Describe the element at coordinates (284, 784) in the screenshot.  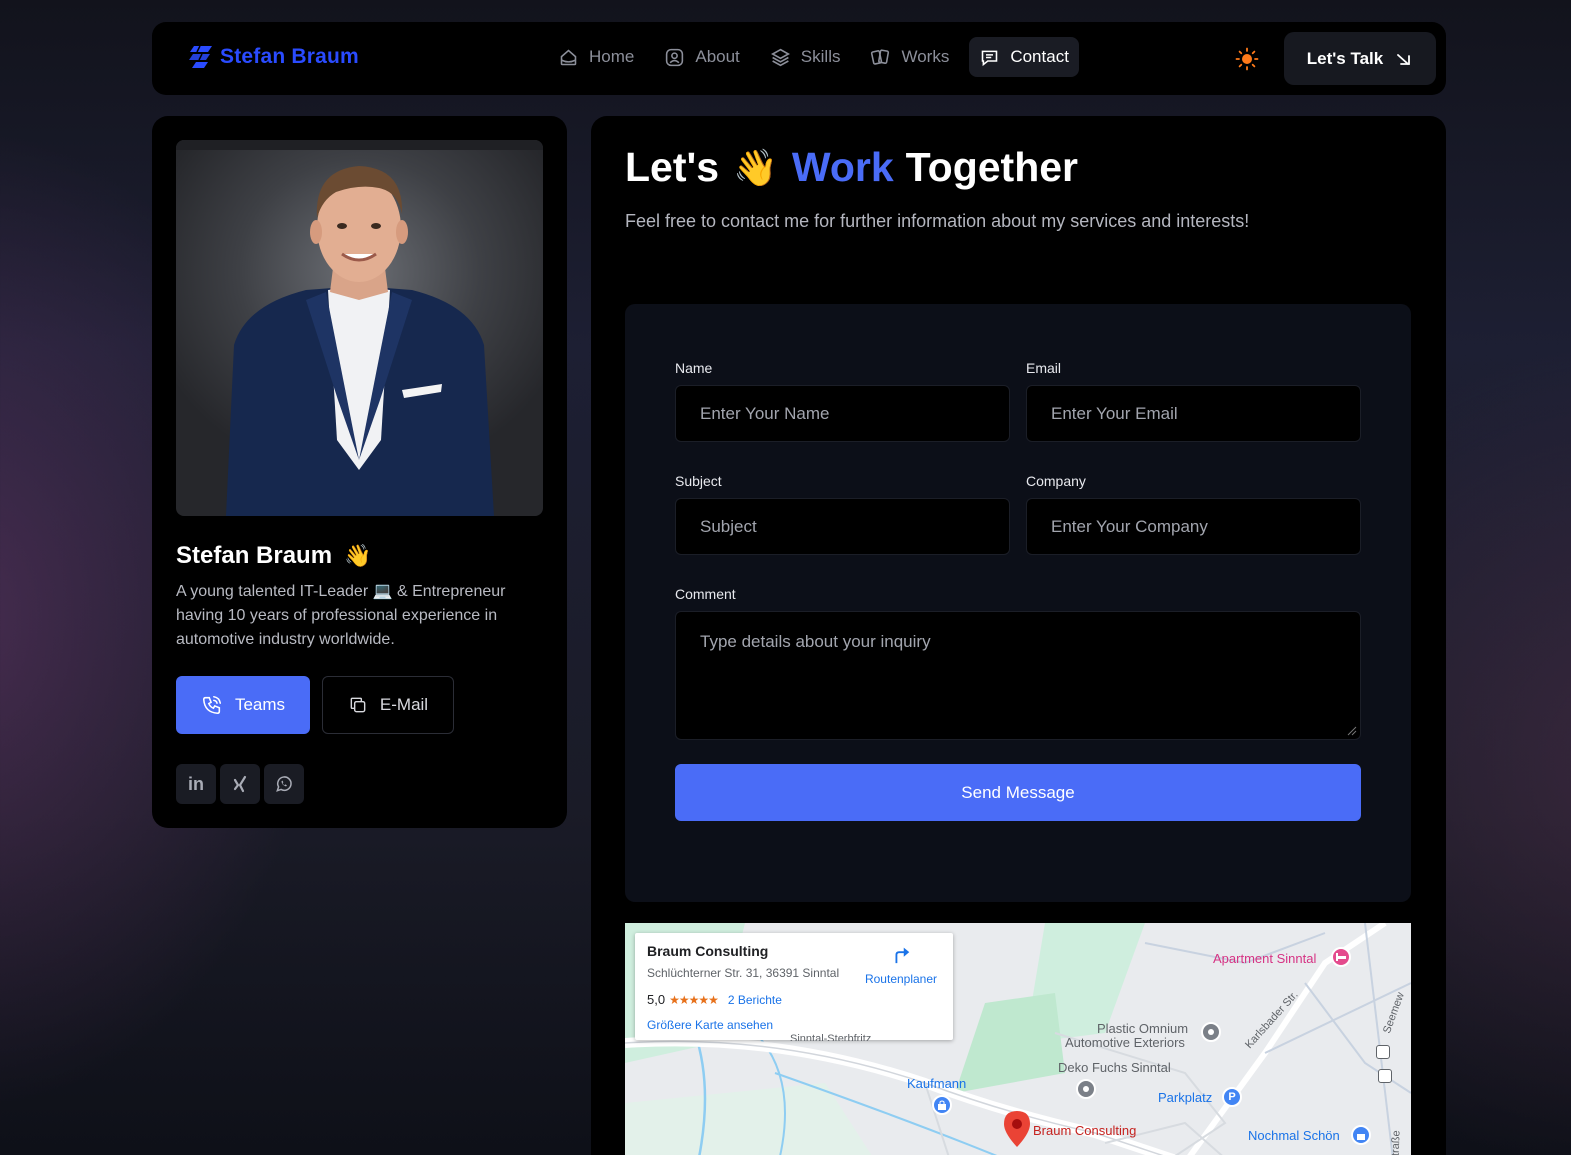
I see `whatsapp-icon` at that location.